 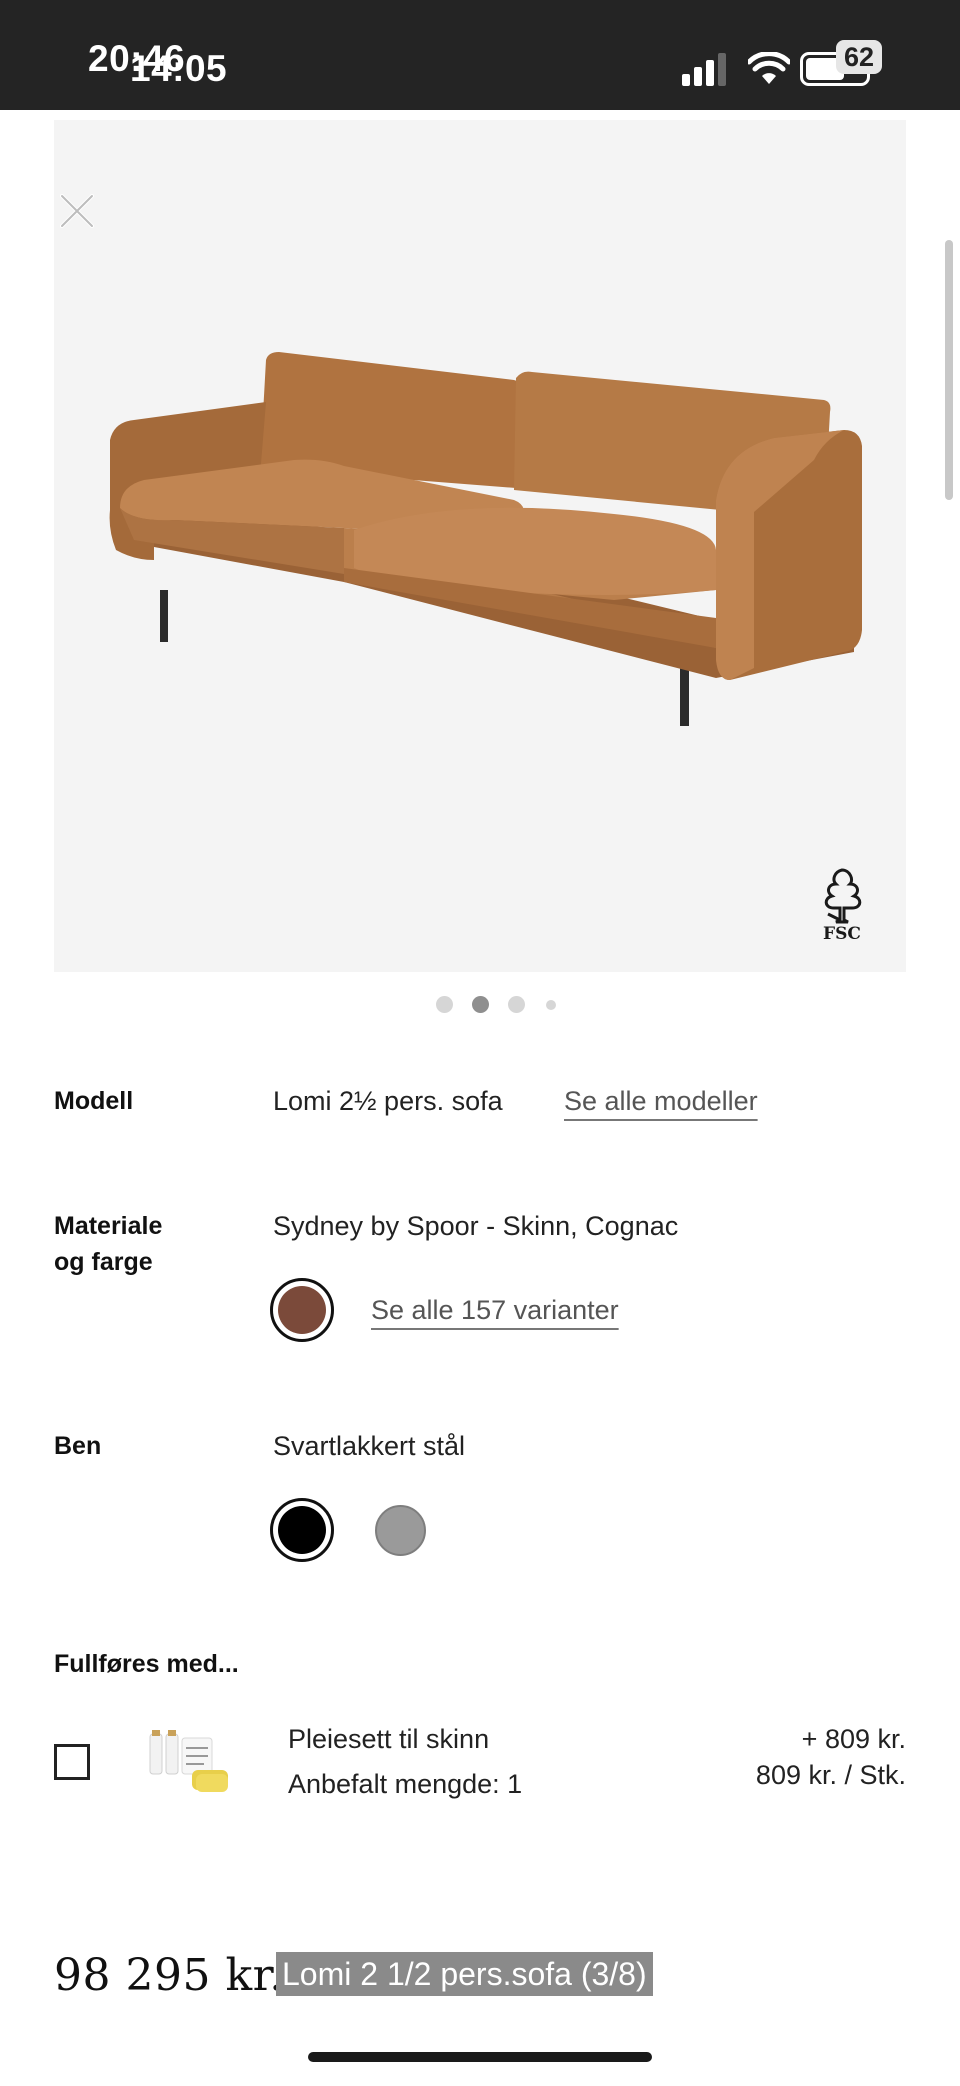 I want to click on fsc-logo: FSC, so click(x=842, y=908).